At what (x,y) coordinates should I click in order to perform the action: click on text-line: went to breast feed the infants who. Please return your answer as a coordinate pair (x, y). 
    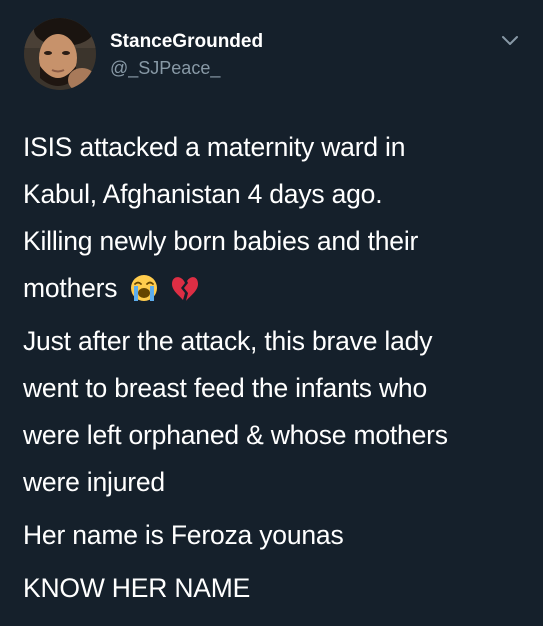
    Looking at the image, I should click on (225, 388).